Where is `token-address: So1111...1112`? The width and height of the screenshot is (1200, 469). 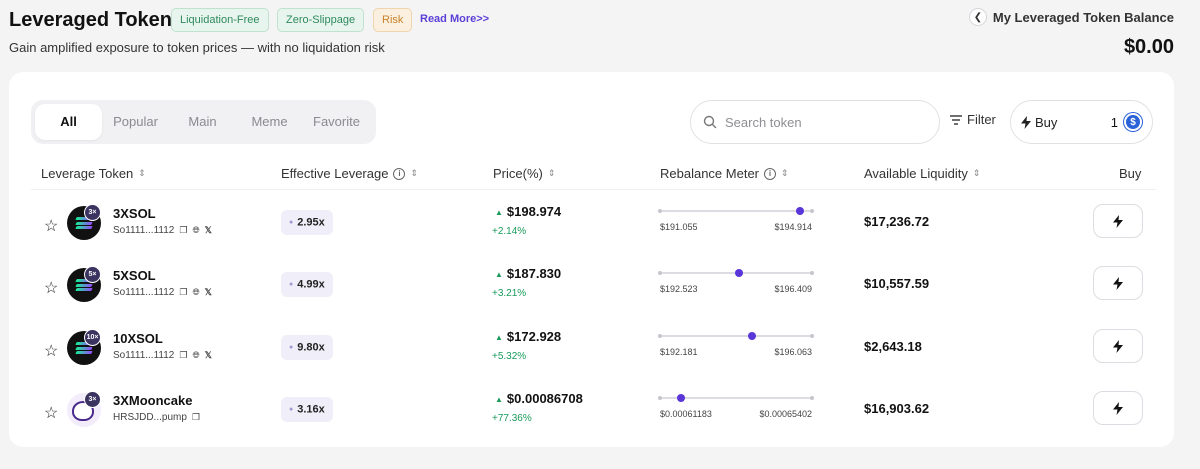
token-address: So1111...1112 is located at coordinates (144, 230).